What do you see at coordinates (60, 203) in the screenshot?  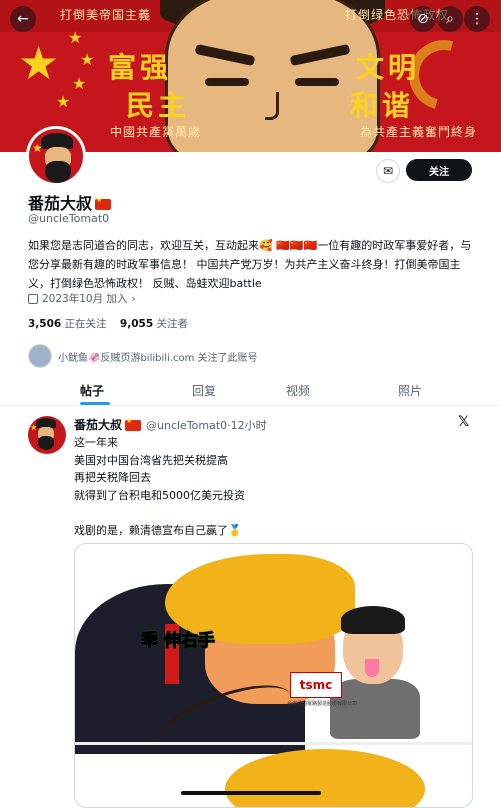 I see `display-name-text: 番茄大叔` at bounding box center [60, 203].